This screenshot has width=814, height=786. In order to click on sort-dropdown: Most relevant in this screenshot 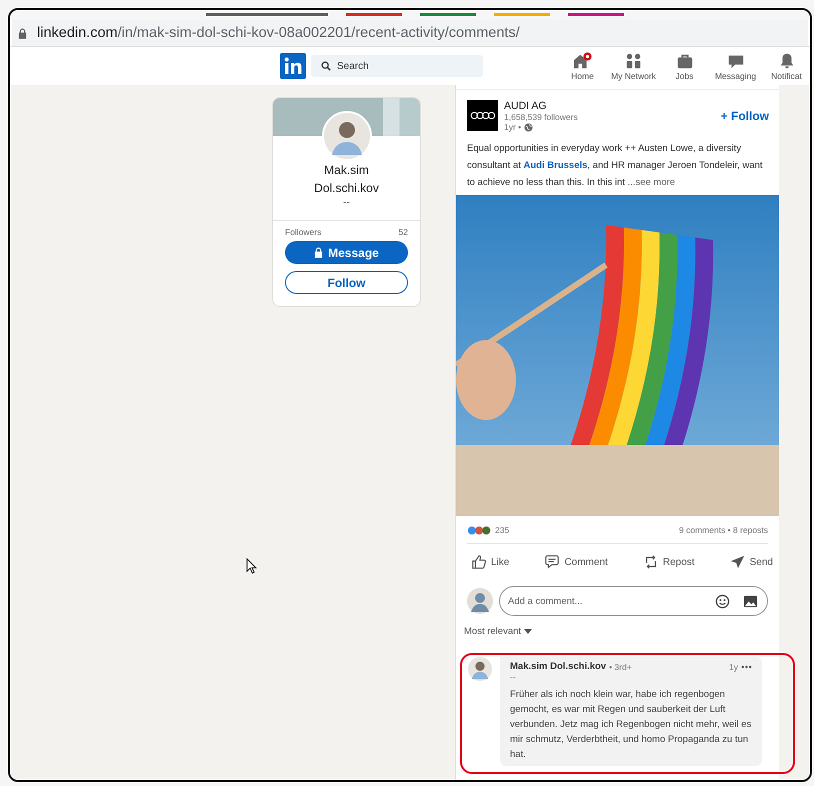, I will do `click(498, 631)`.